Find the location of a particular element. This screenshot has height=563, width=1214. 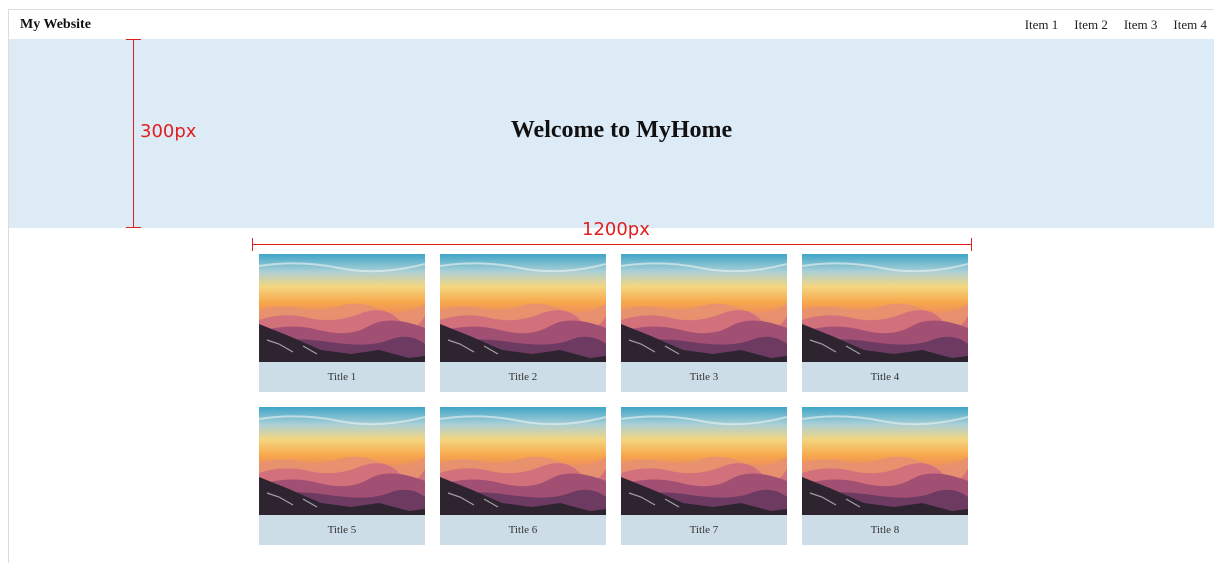

card-2: Title 2 is located at coordinates (523, 323).